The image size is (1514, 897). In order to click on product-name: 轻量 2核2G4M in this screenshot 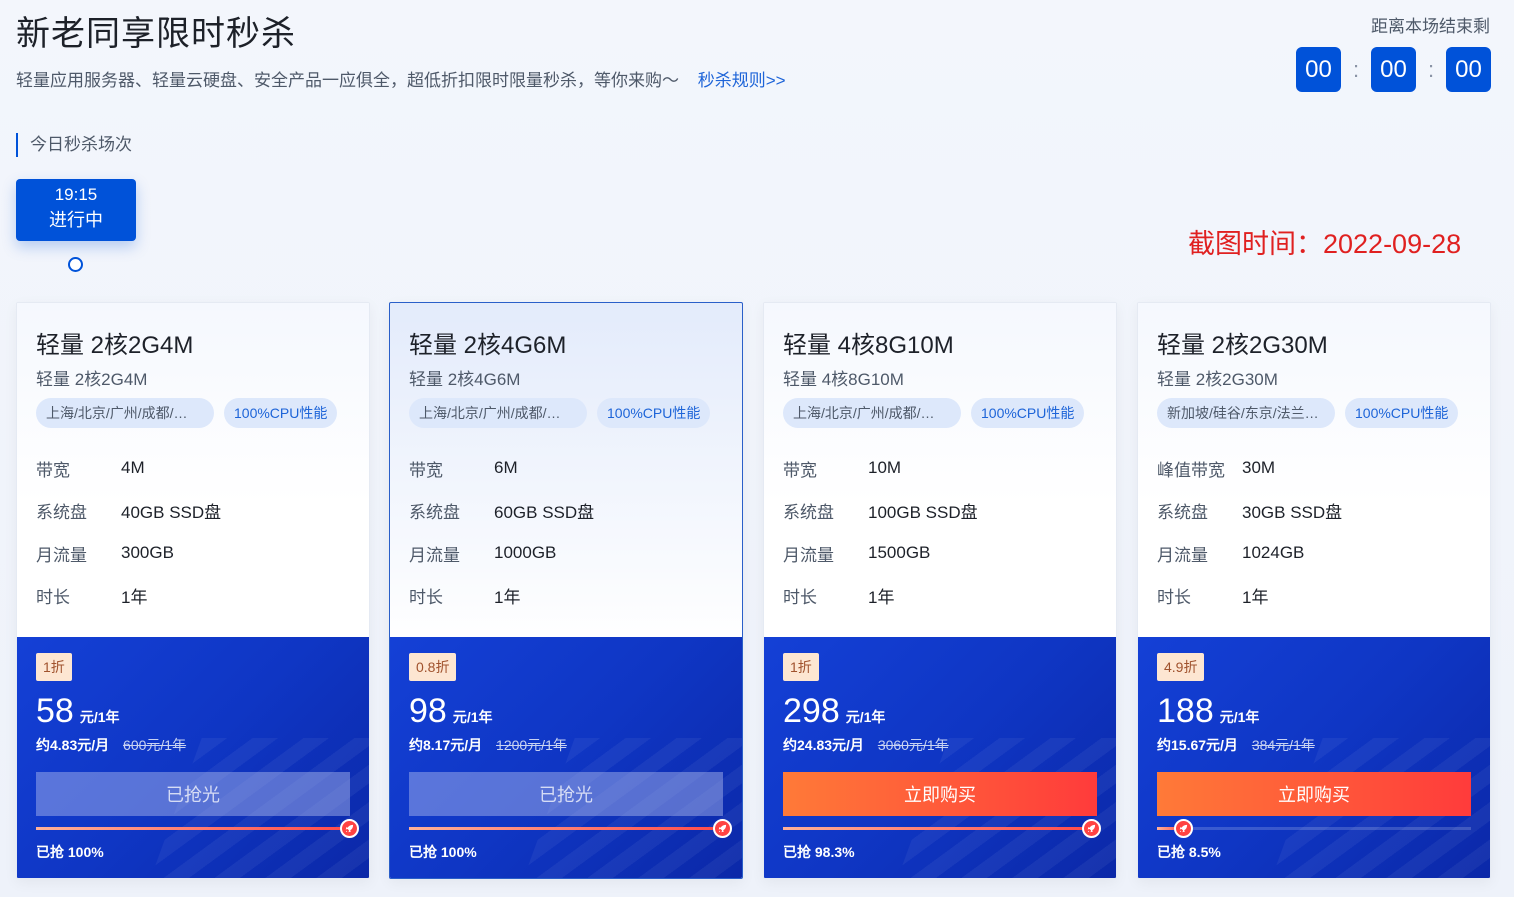, I will do `click(115, 345)`.